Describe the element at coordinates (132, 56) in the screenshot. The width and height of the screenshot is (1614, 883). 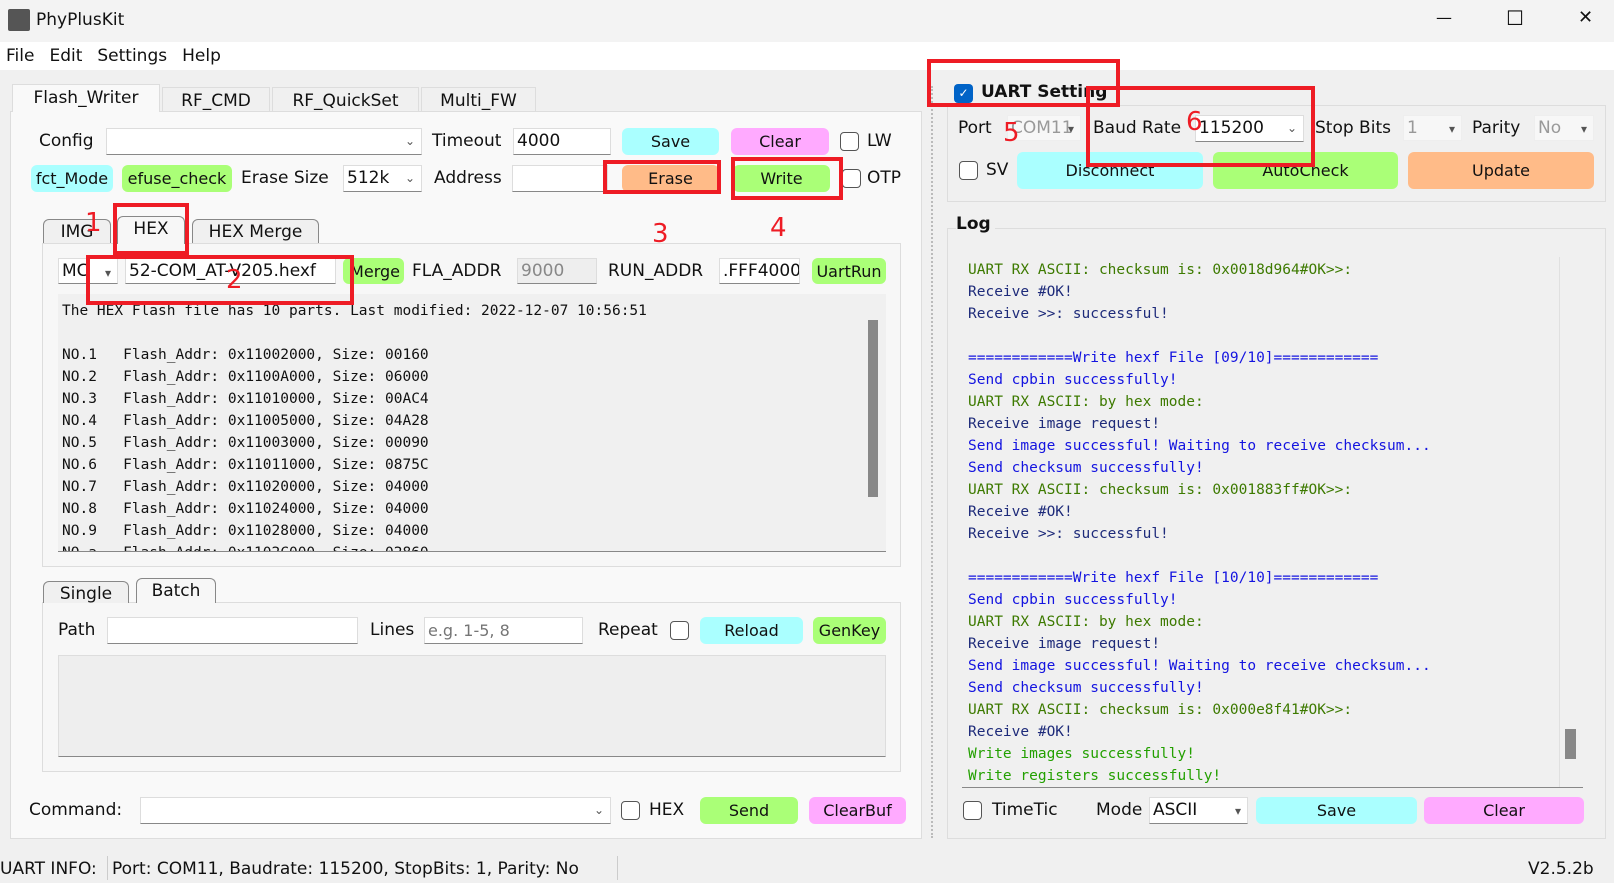
I see `menu-settings: Settings` at that location.